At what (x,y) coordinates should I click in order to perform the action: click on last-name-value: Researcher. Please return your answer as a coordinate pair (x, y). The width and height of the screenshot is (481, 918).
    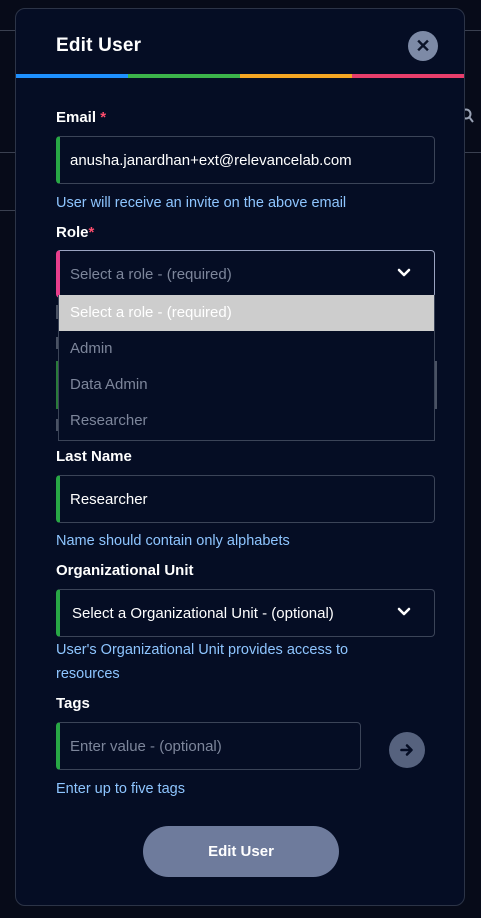
    Looking at the image, I should click on (109, 499).